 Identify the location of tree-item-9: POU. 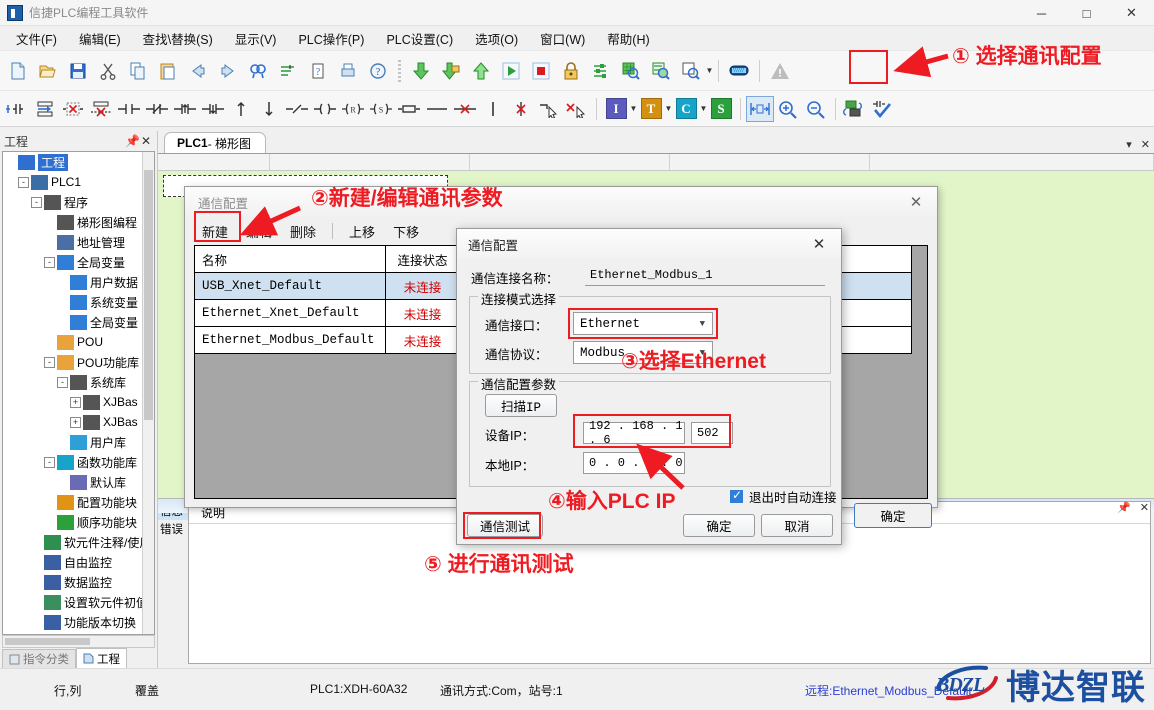
(78, 342).